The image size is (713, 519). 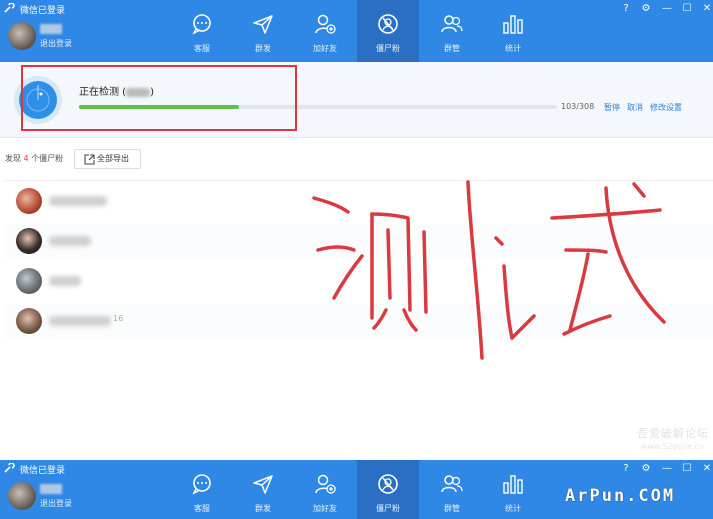 What do you see at coordinates (89, 159) in the screenshot?
I see `export-icon` at bounding box center [89, 159].